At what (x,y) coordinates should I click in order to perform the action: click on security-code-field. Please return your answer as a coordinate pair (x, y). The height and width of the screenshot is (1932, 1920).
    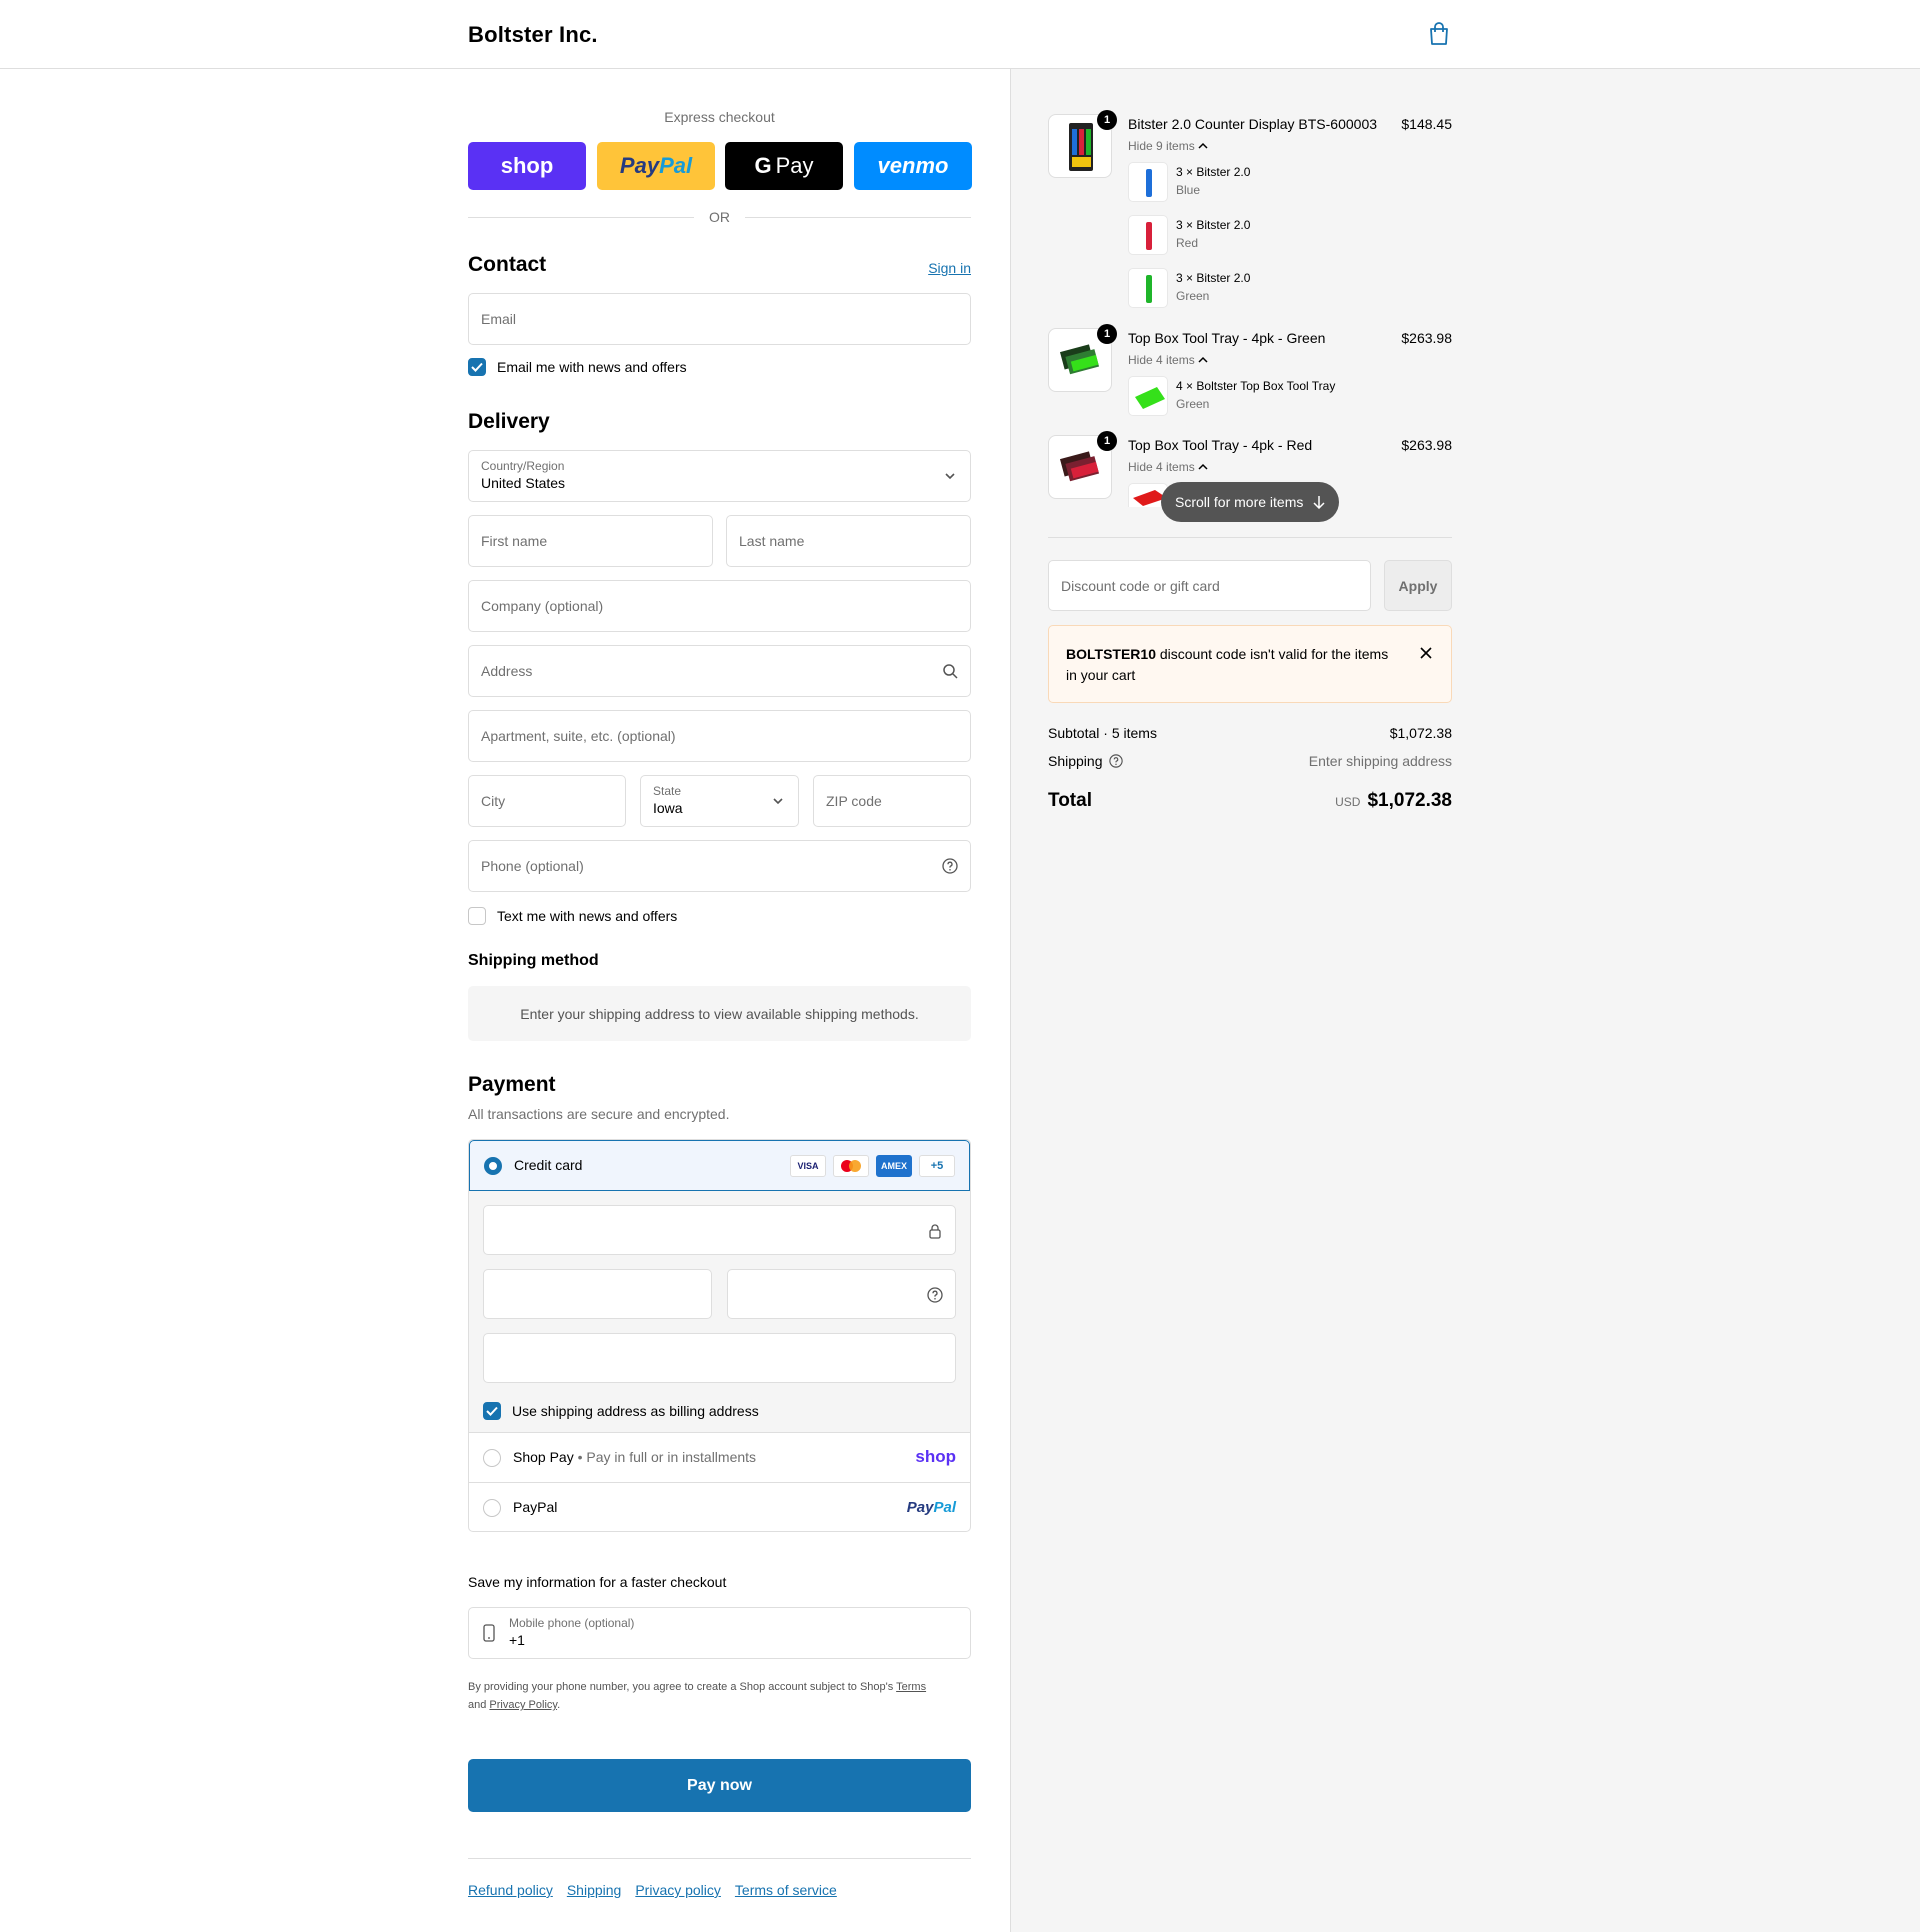
    Looking at the image, I should click on (841, 1294).